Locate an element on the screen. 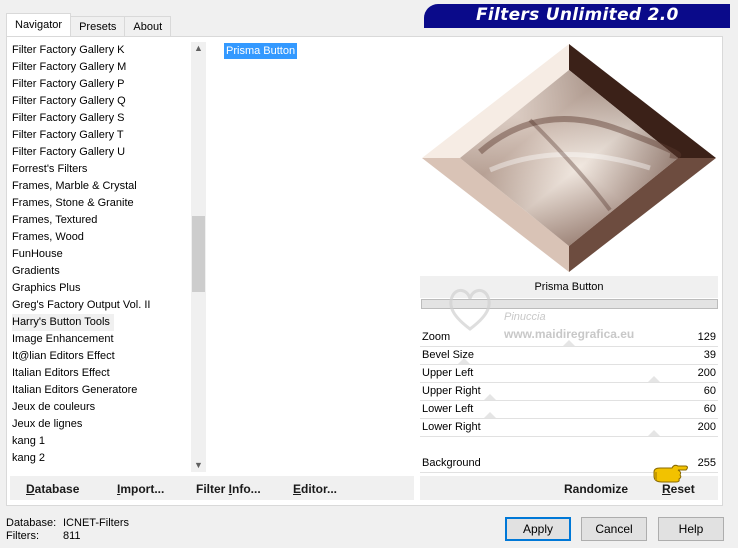 This screenshot has height=548, width=738. control-label: Lower Right is located at coordinates (451, 427).